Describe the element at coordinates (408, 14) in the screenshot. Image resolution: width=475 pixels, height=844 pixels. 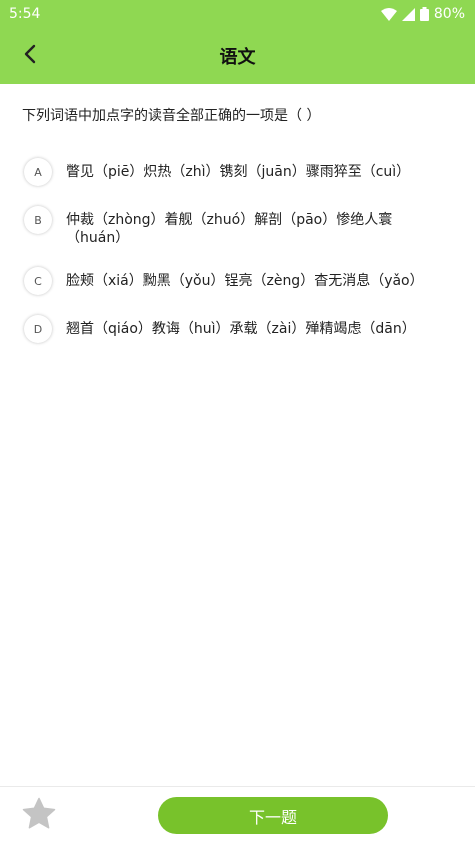
I see `signal-icon` at that location.